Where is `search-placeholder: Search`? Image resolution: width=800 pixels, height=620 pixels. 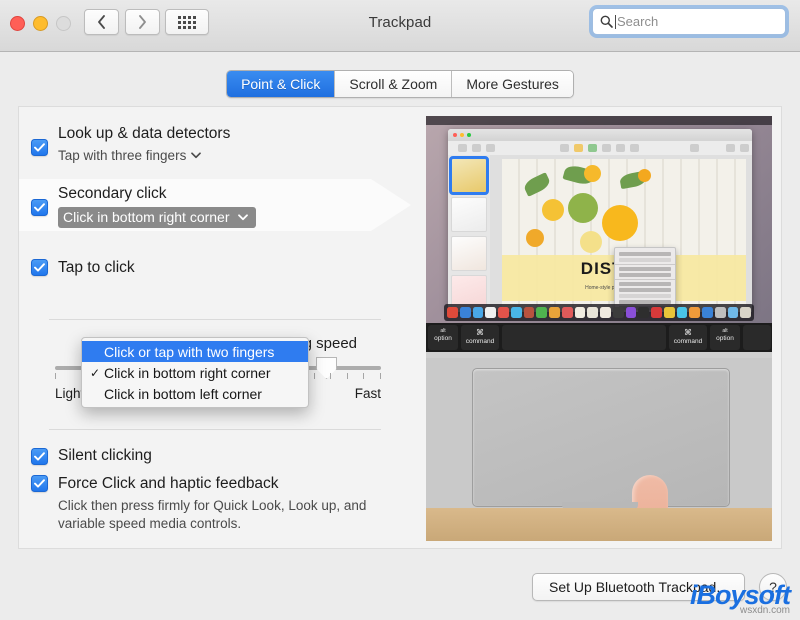 search-placeholder: Search is located at coordinates (638, 21).